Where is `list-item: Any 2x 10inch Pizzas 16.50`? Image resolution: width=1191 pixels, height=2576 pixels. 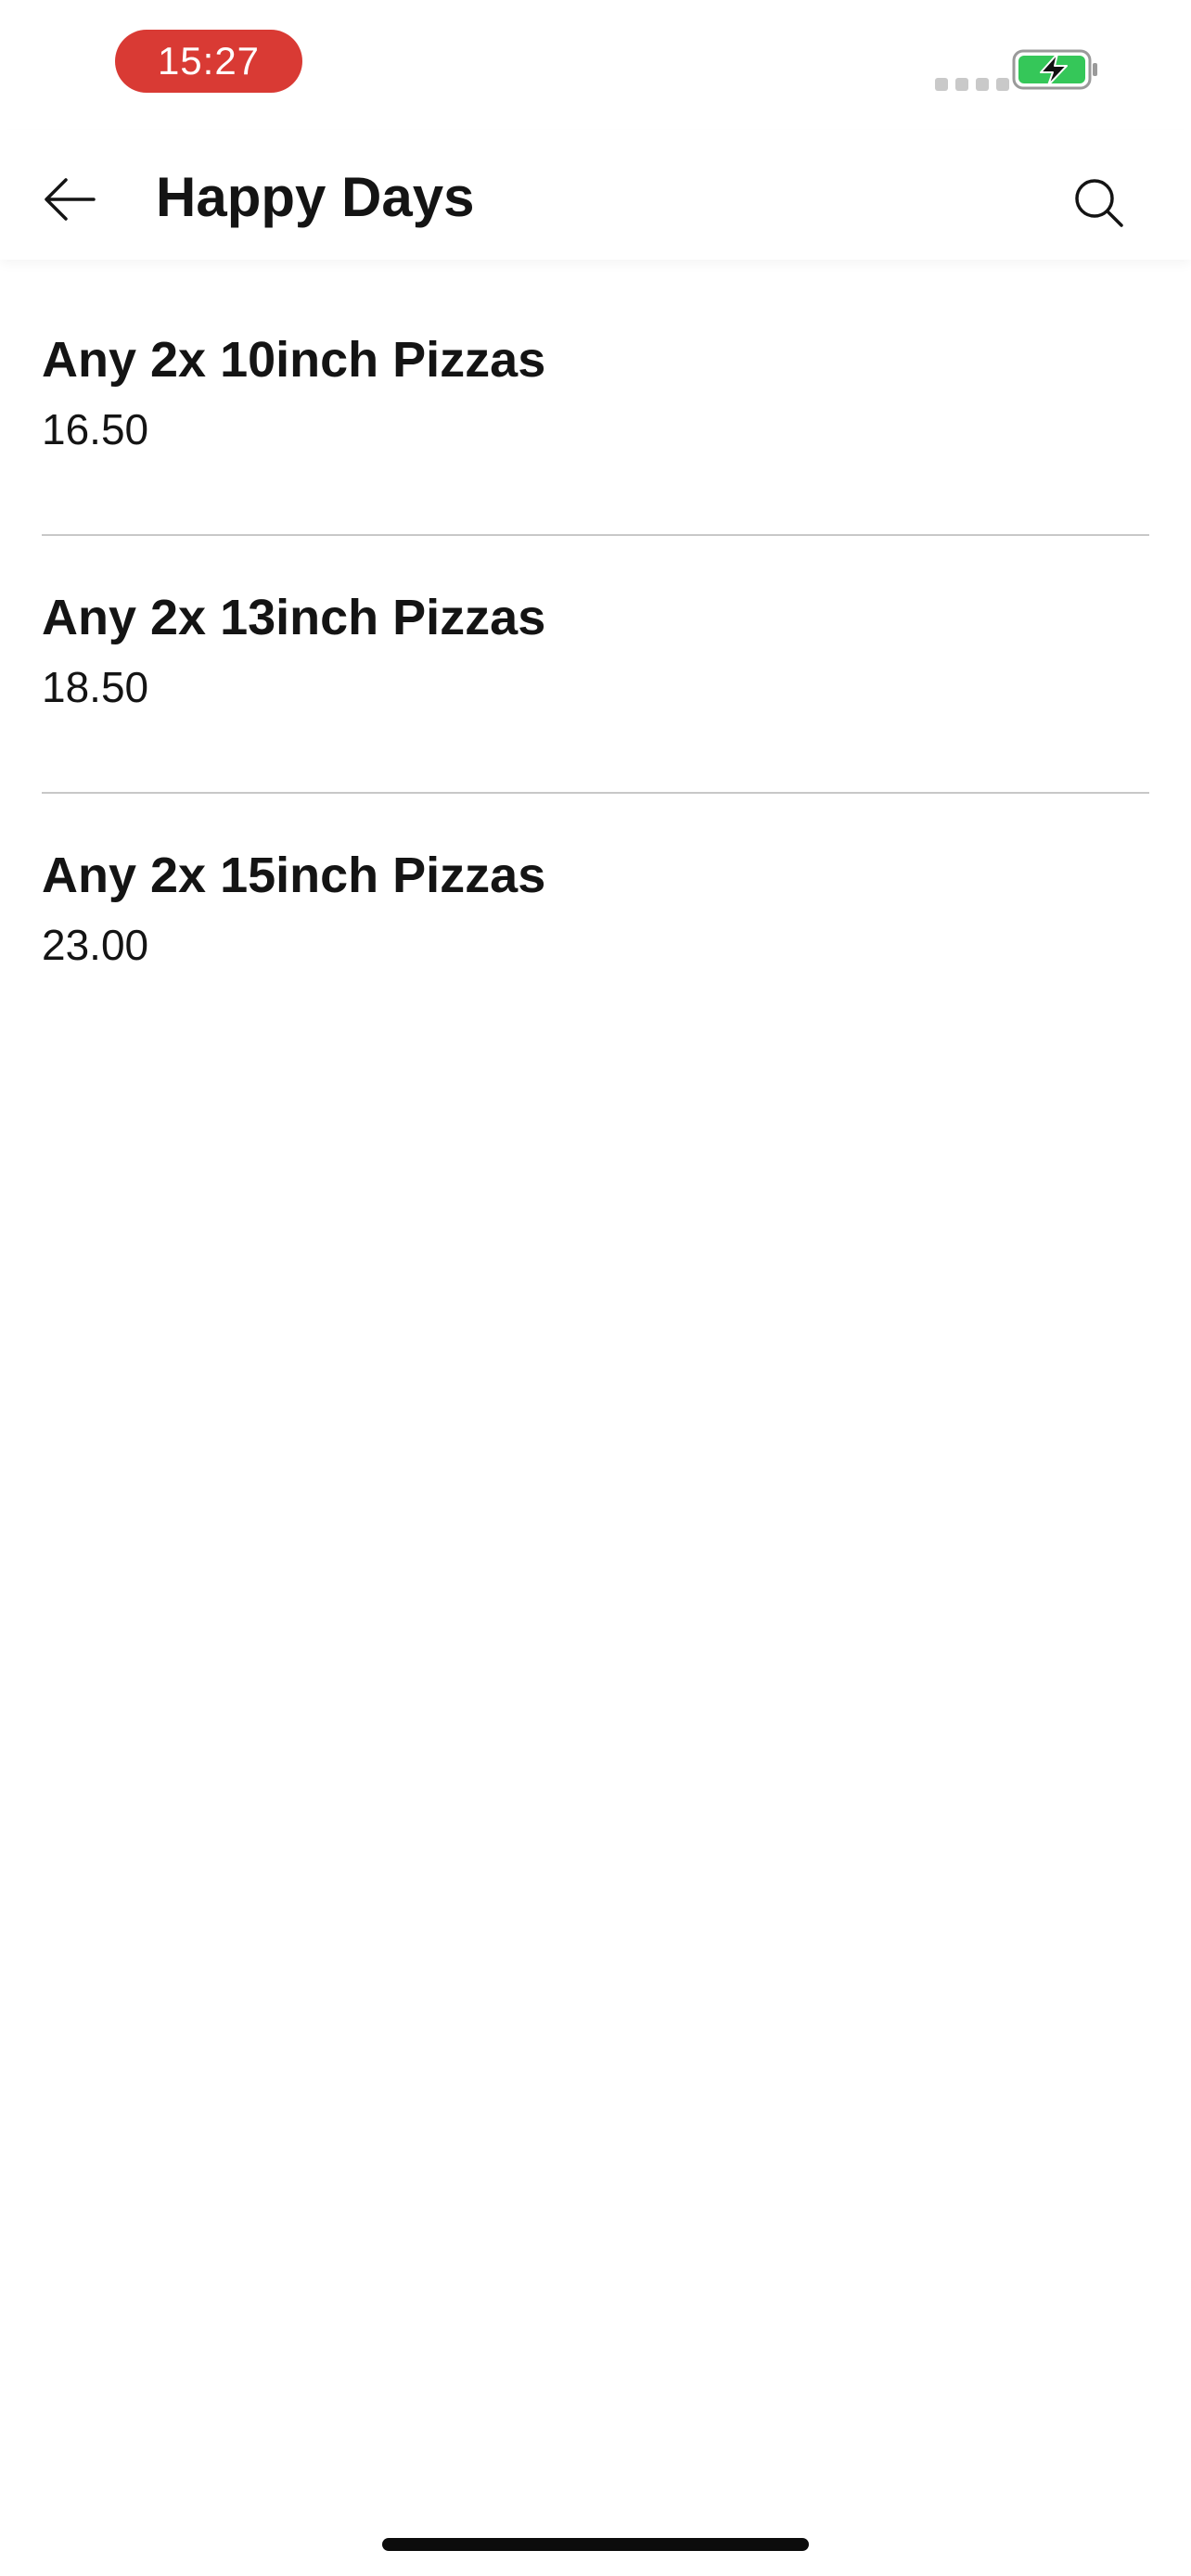 list-item: Any 2x 10inch Pizzas 16.50 is located at coordinates (595, 406).